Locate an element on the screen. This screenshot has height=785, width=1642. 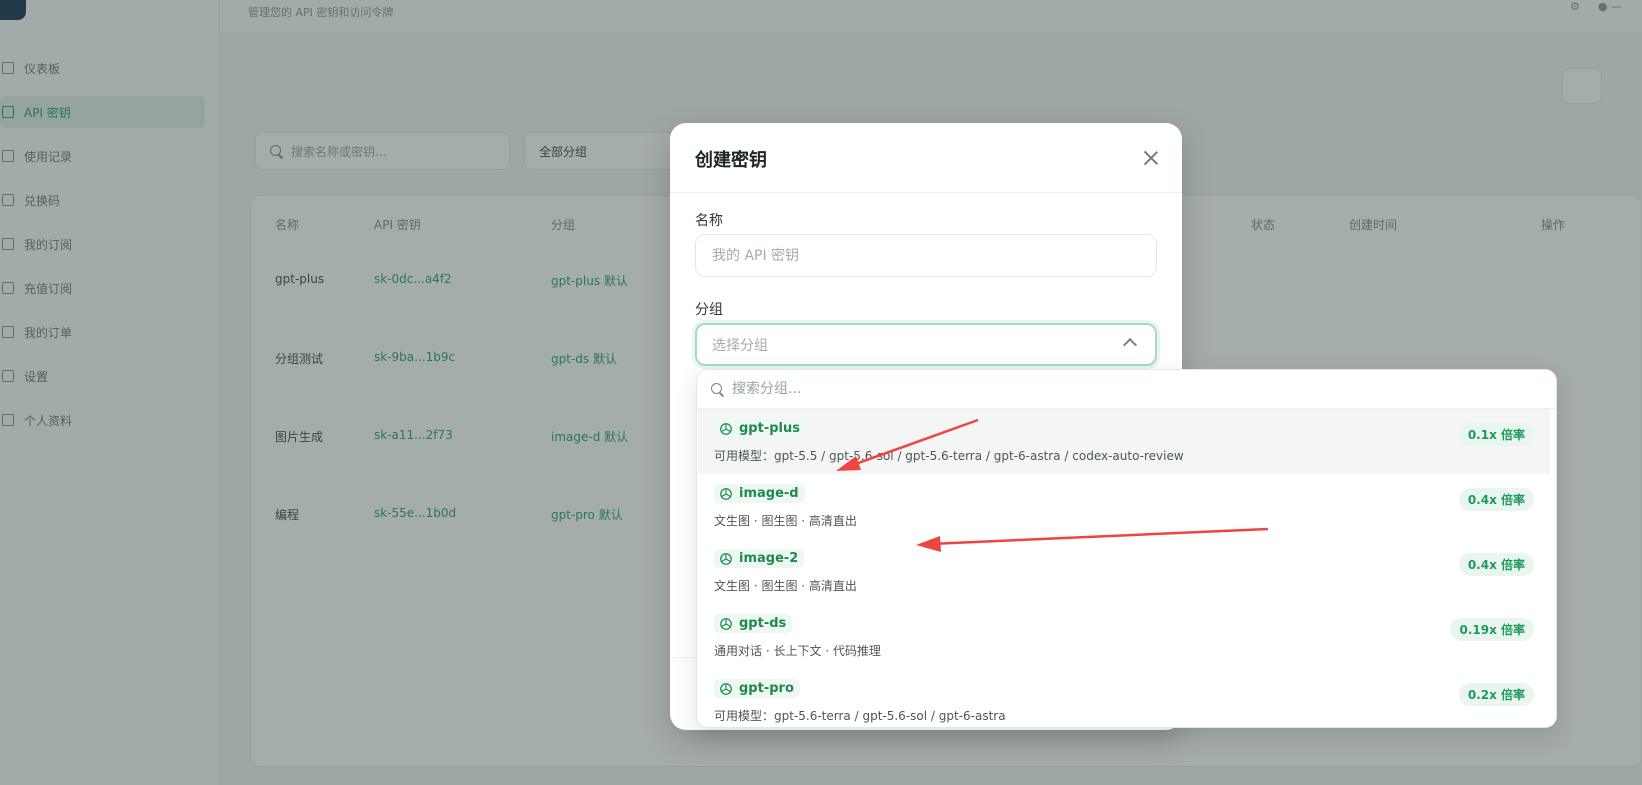
group-tag: gpt-plus is located at coordinates (760, 428).